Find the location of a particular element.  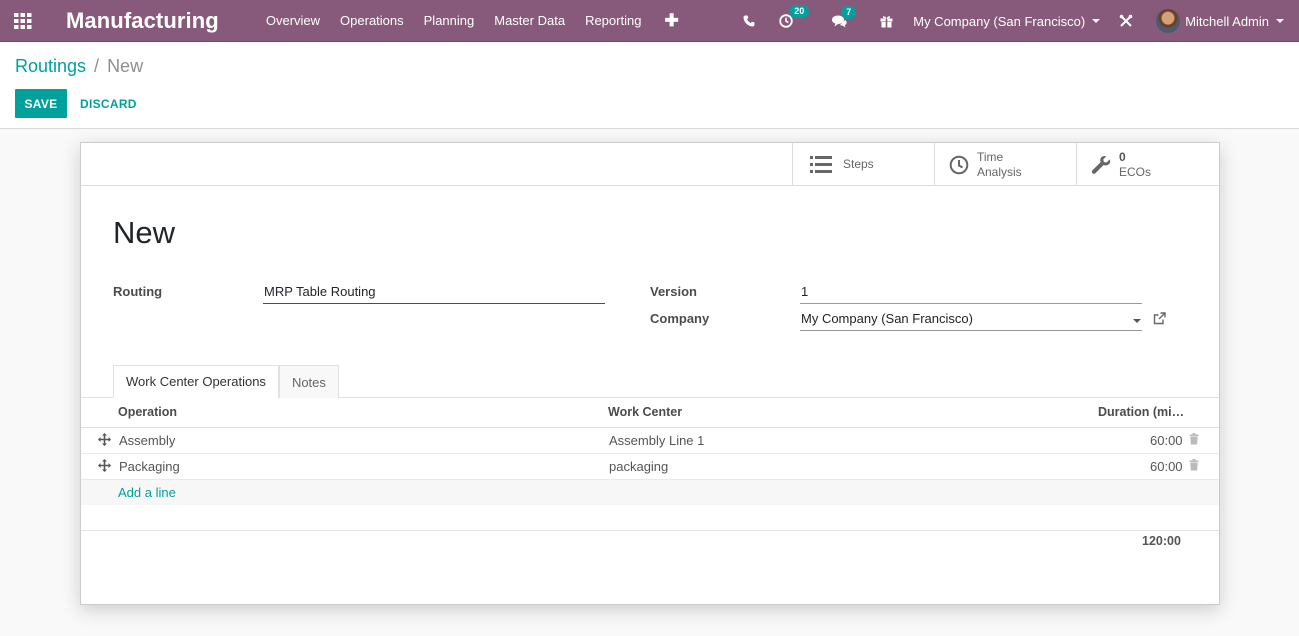

routing-field: MRP Table Routing is located at coordinates (434, 294).